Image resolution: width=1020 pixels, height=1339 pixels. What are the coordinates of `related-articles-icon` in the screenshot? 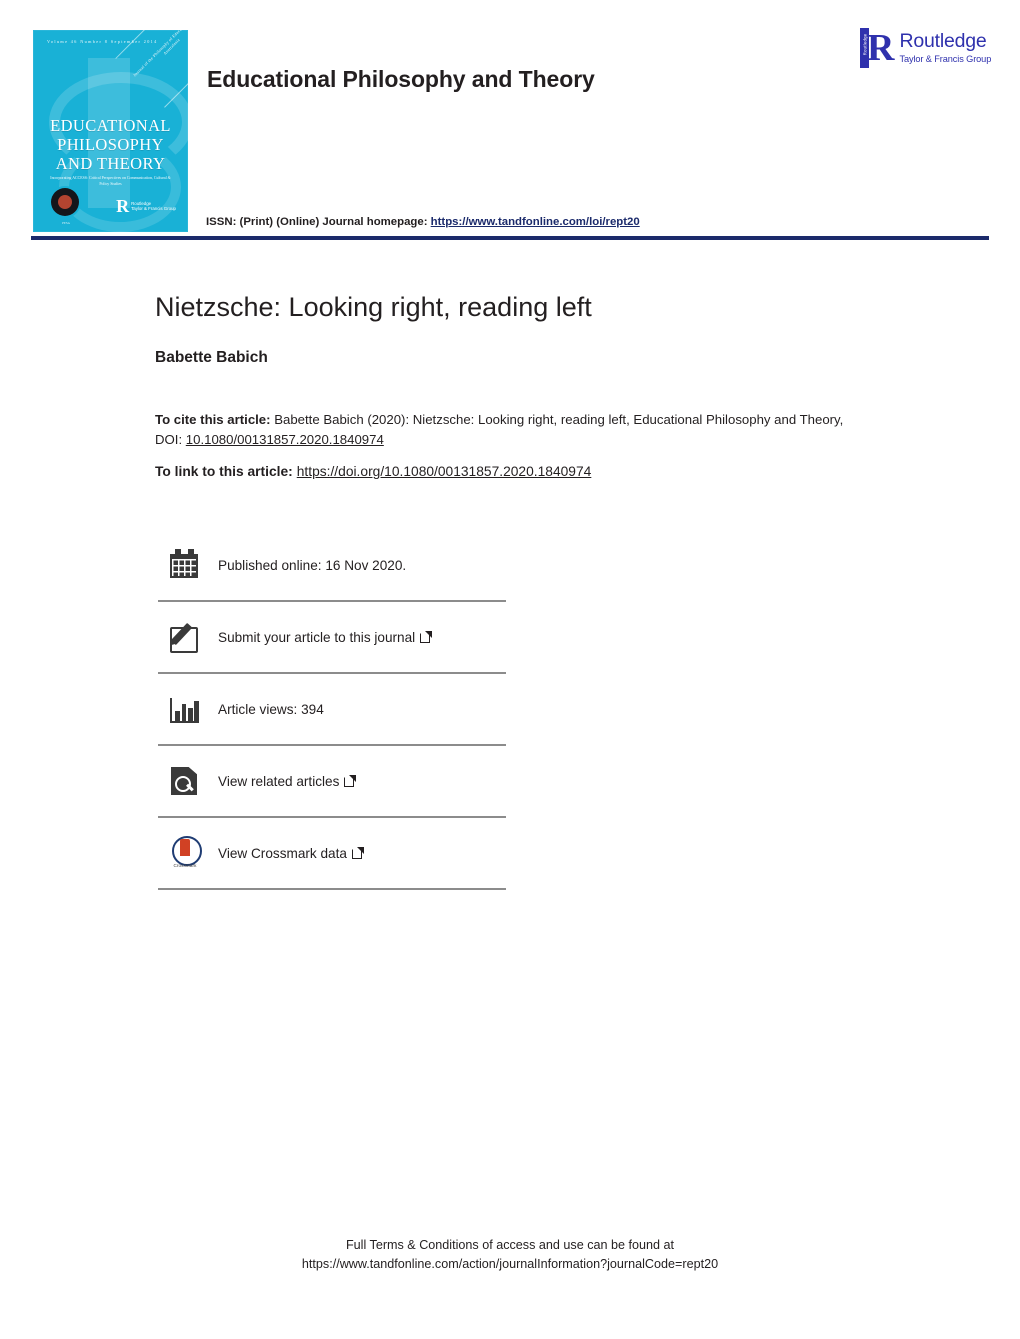 It's located at (185, 781).